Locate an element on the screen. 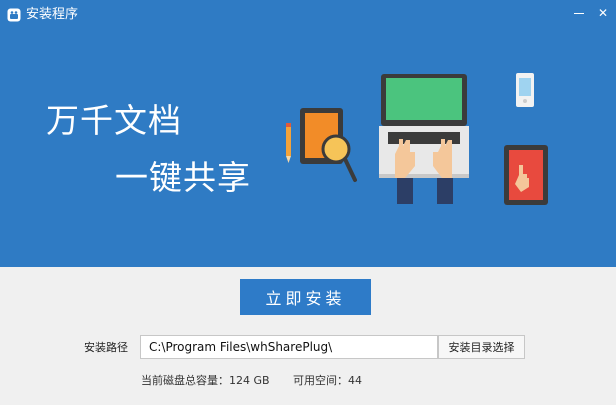  laptop-icon is located at coordinates (424, 126).